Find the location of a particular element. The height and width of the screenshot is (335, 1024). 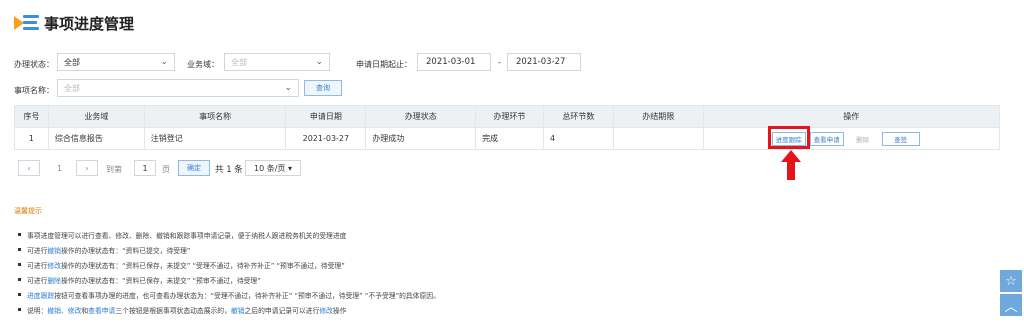

cell-operations: 进度跟踪 查看申请 删除 查签 is located at coordinates (851, 138).